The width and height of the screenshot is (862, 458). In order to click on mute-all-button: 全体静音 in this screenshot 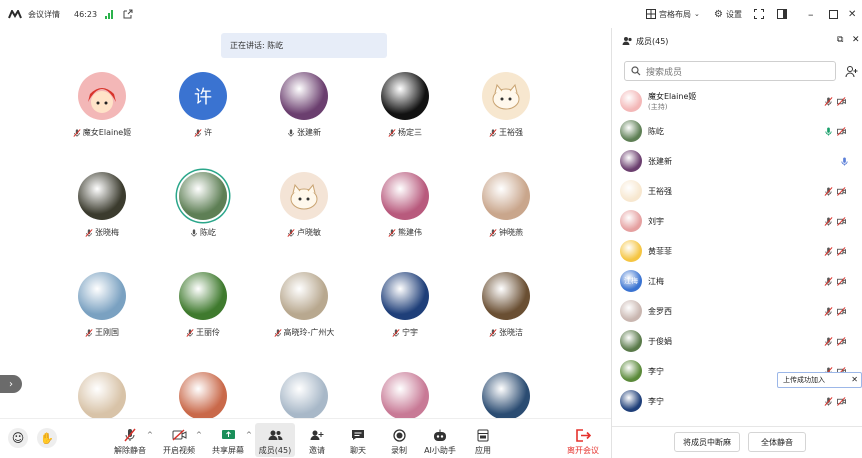, I will do `click(777, 442)`.